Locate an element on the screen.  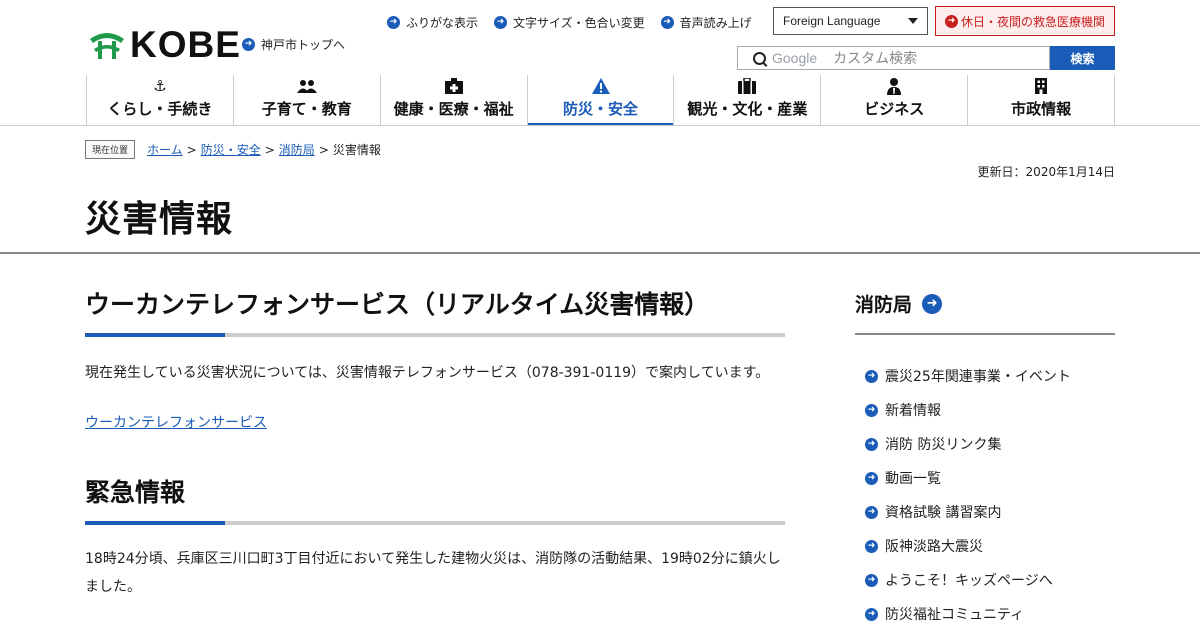
breadcrumb-current: 災害情報 is located at coordinates (356, 150).